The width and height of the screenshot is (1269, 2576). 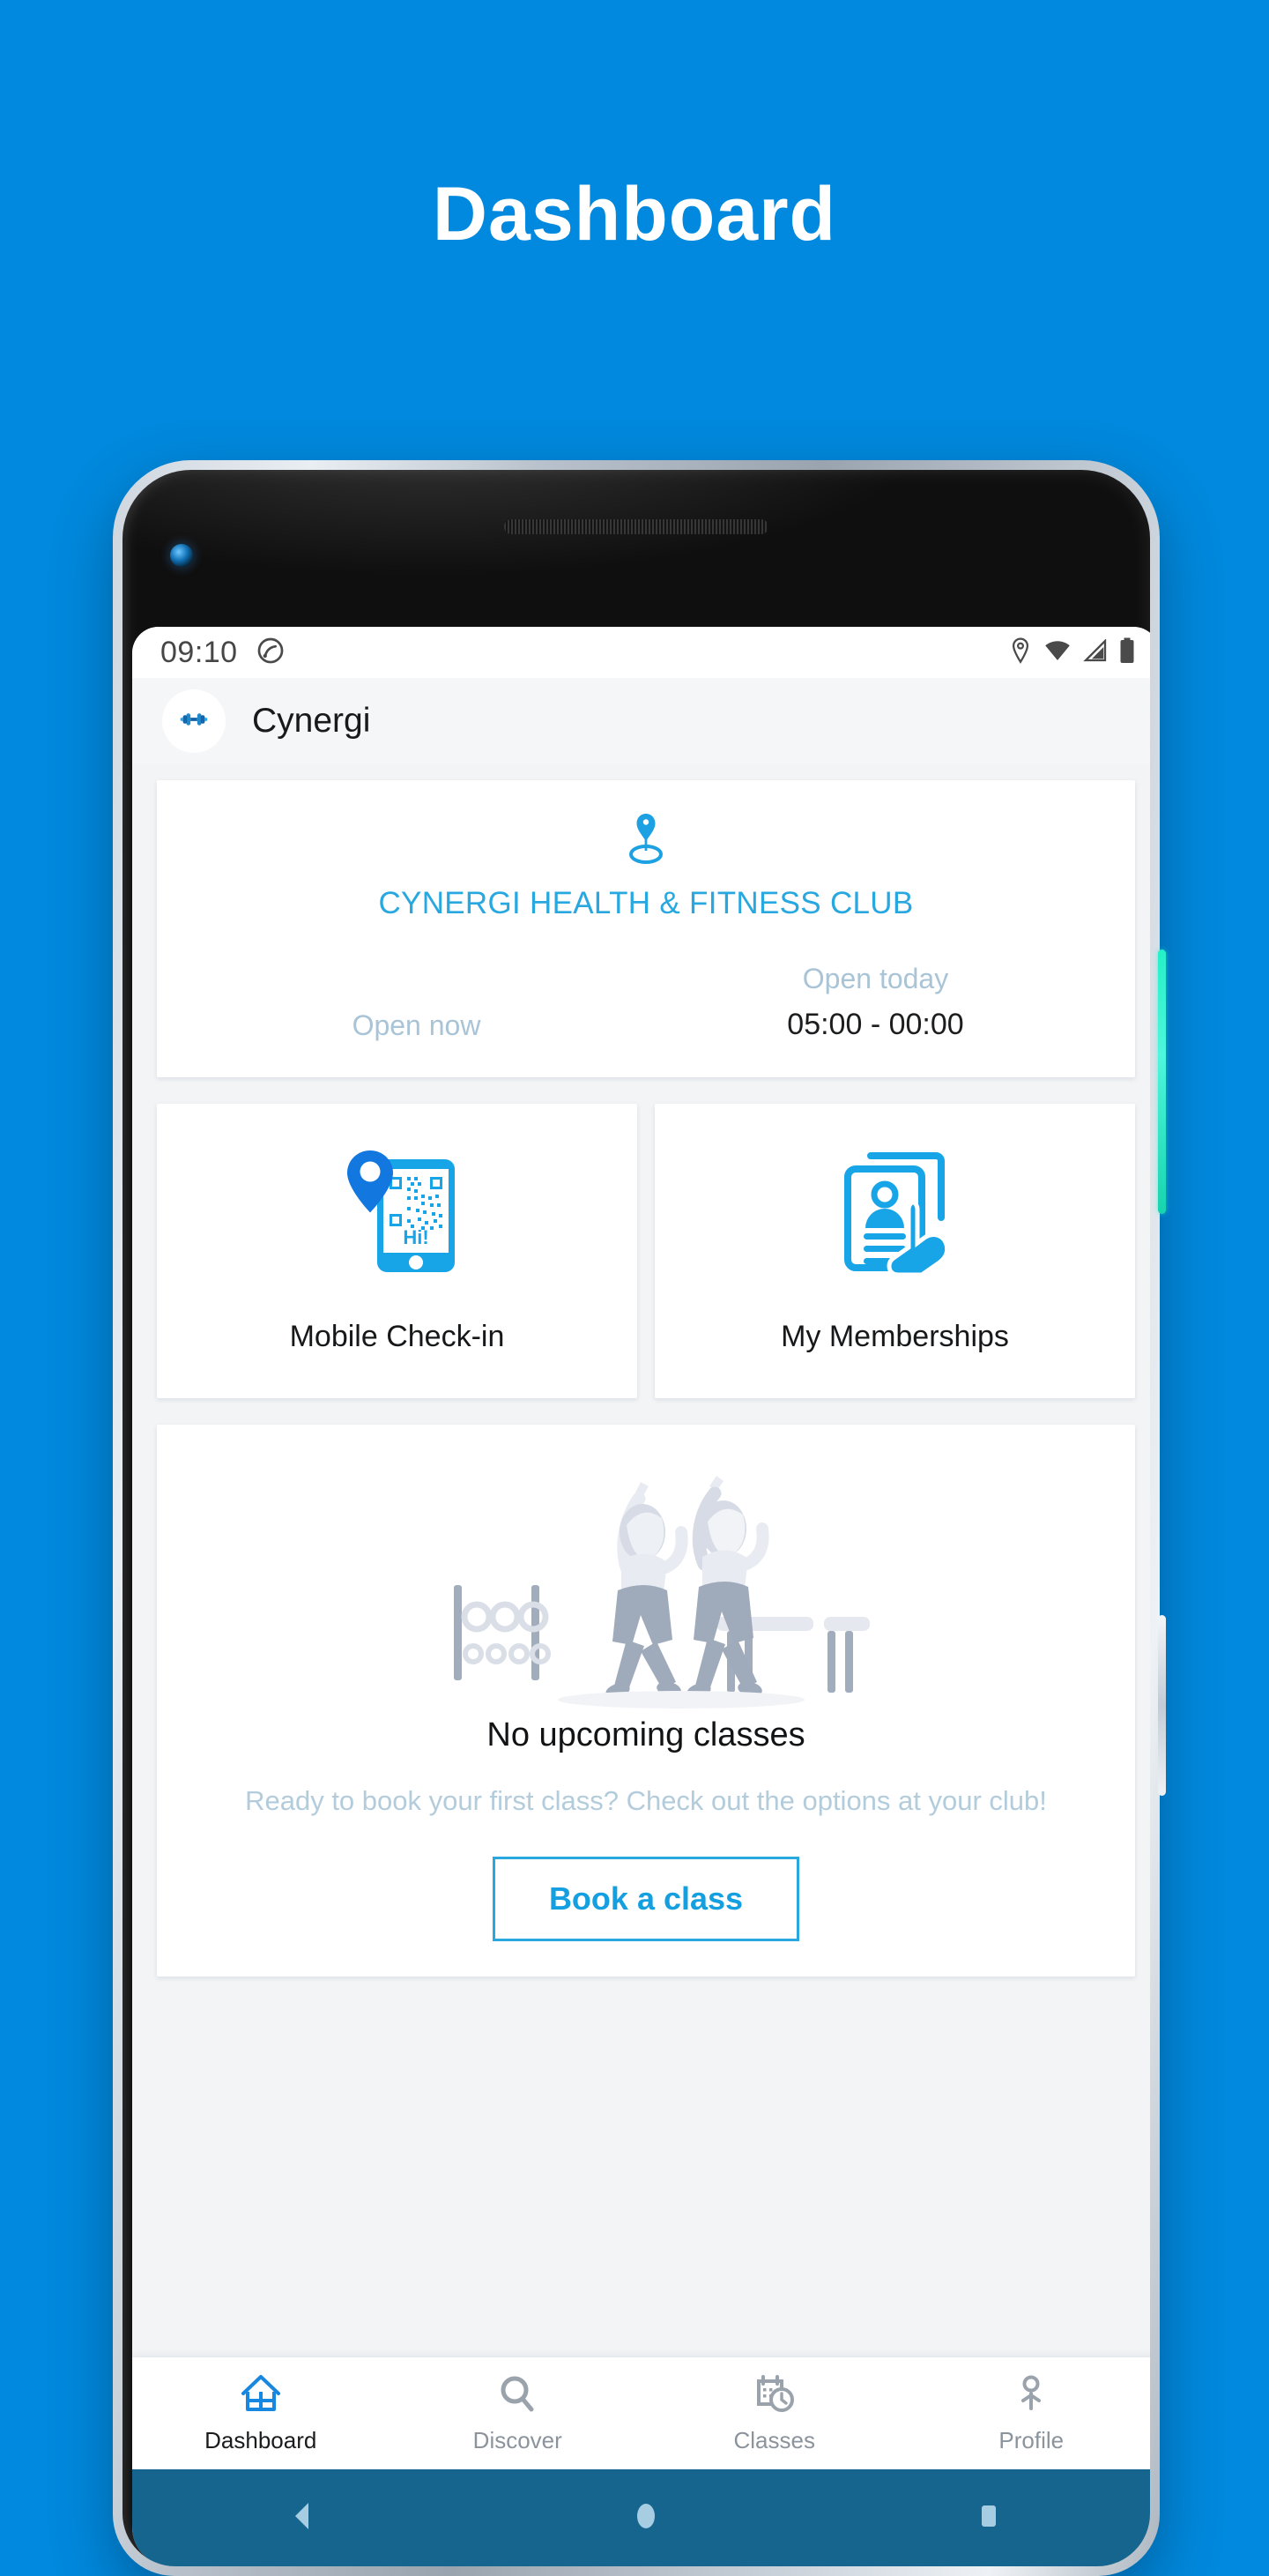 I want to click on status-bar: 09:10, so click(x=641, y=653).